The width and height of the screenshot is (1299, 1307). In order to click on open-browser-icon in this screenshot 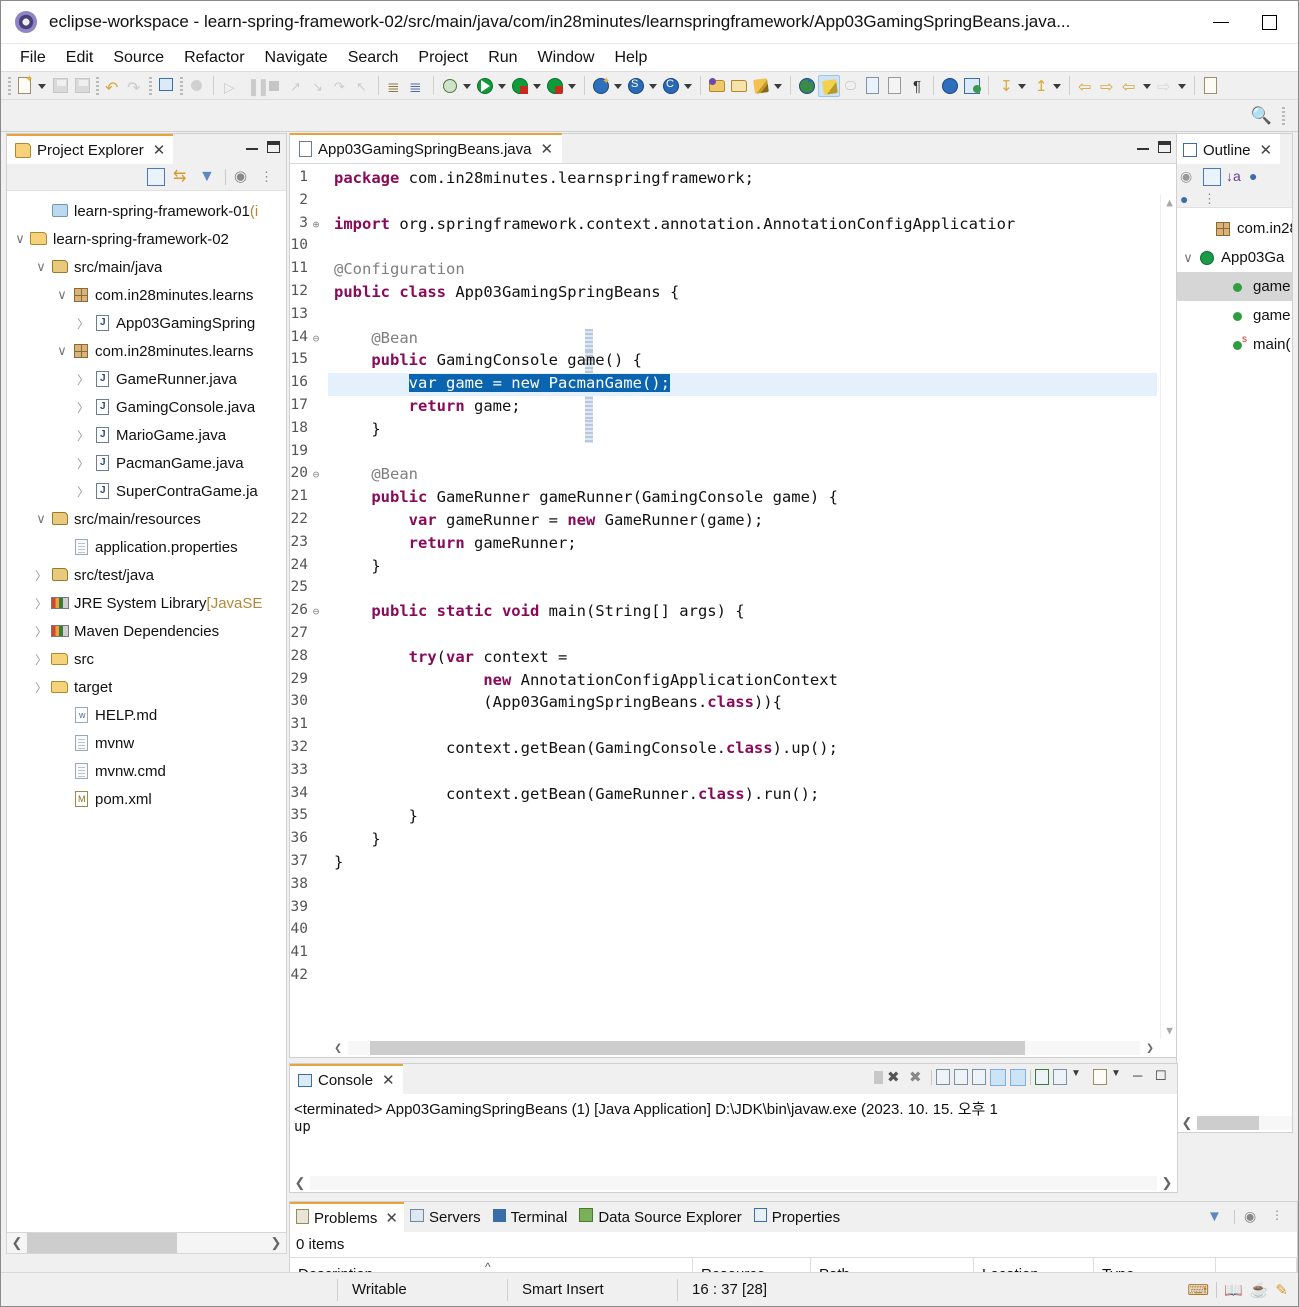, I will do `click(950, 86)`.